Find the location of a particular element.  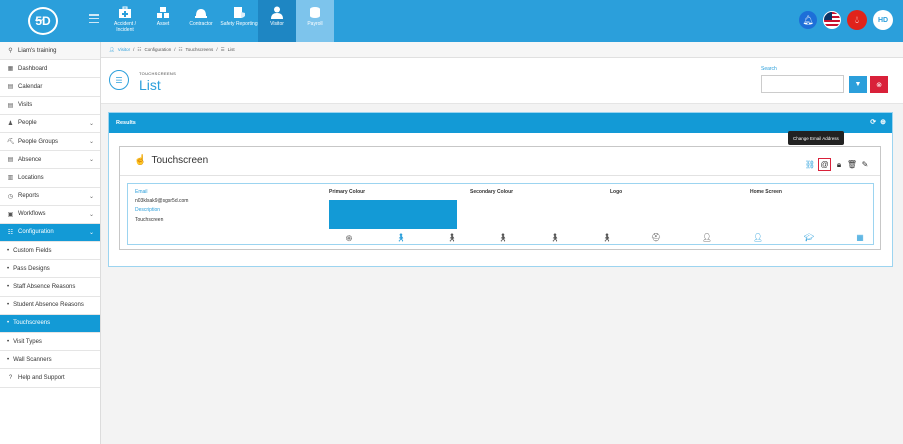

sidebar-item-help: ? Help and Support is located at coordinates (50, 378).